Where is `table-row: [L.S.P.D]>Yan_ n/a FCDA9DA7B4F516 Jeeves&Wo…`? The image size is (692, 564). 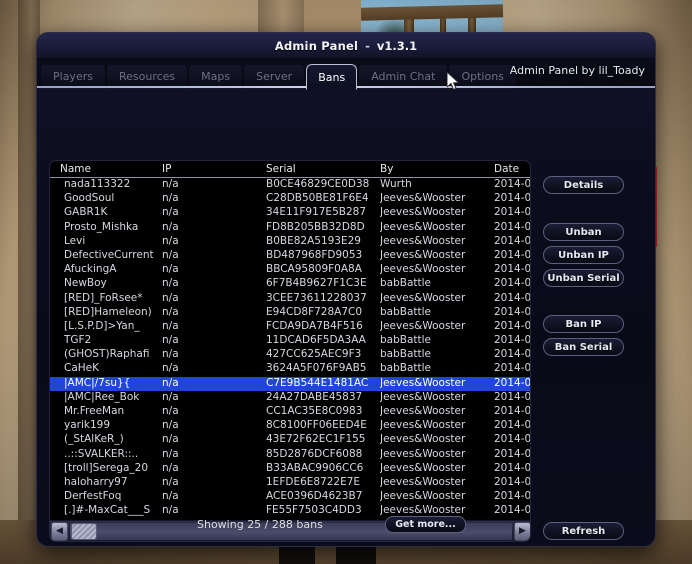 table-row: [L.S.P.D]>Yan_ n/a FCDA9DA7B4F516 Jeeves&Wo… is located at coordinates (290, 327).